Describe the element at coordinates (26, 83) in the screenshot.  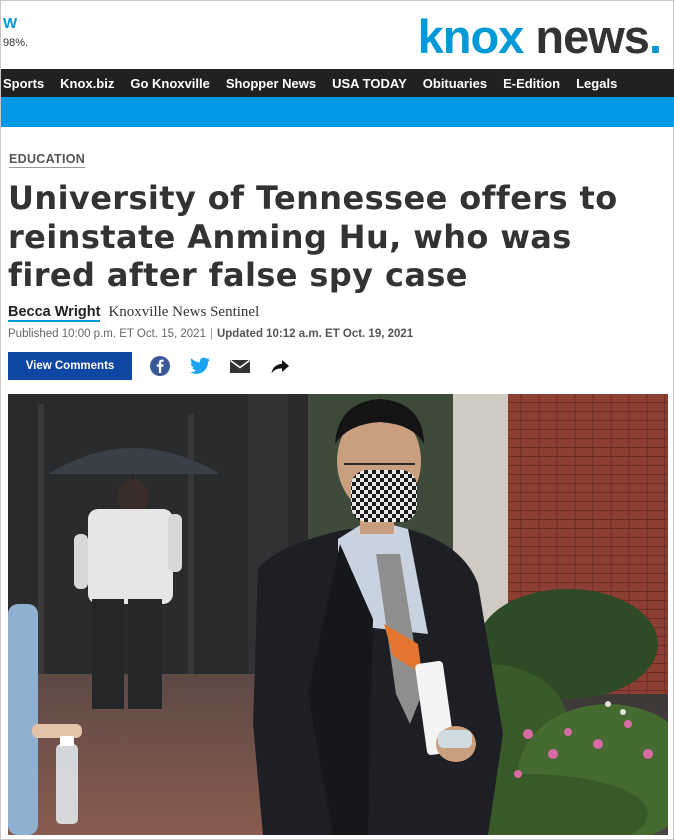
I see `nav-item-sports: Sports` at that location.